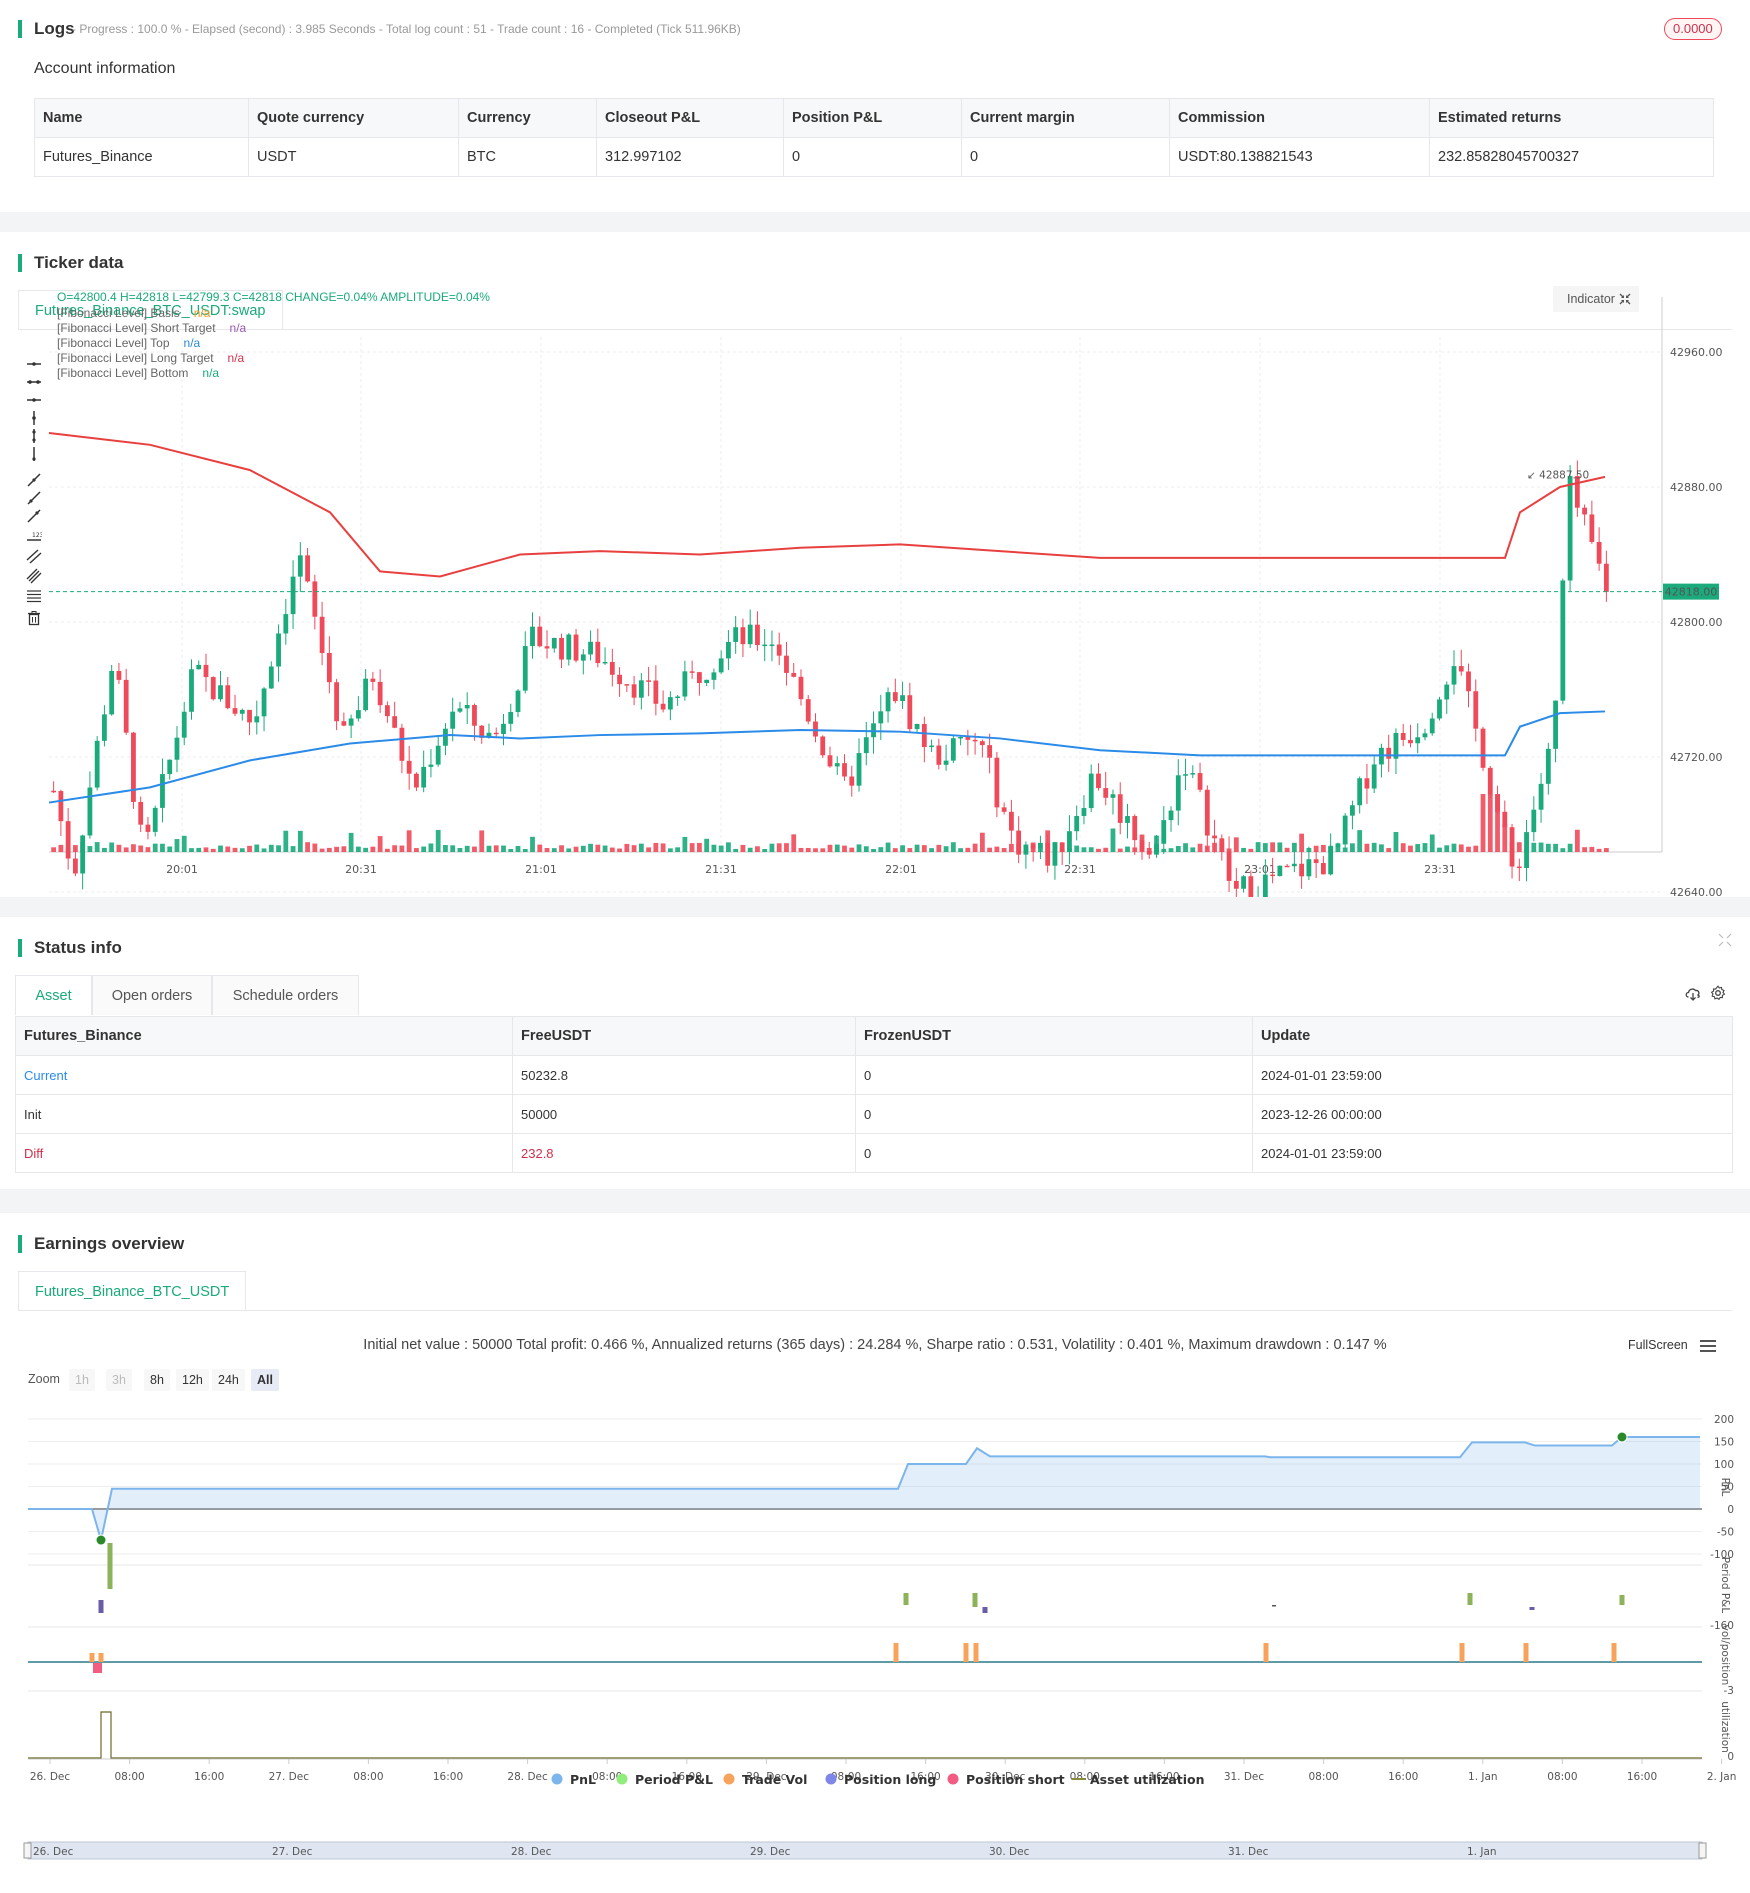 This screenshot has height=1893, width=1750. I want to click on util-tick-label: 0, so click(1730, 1757).